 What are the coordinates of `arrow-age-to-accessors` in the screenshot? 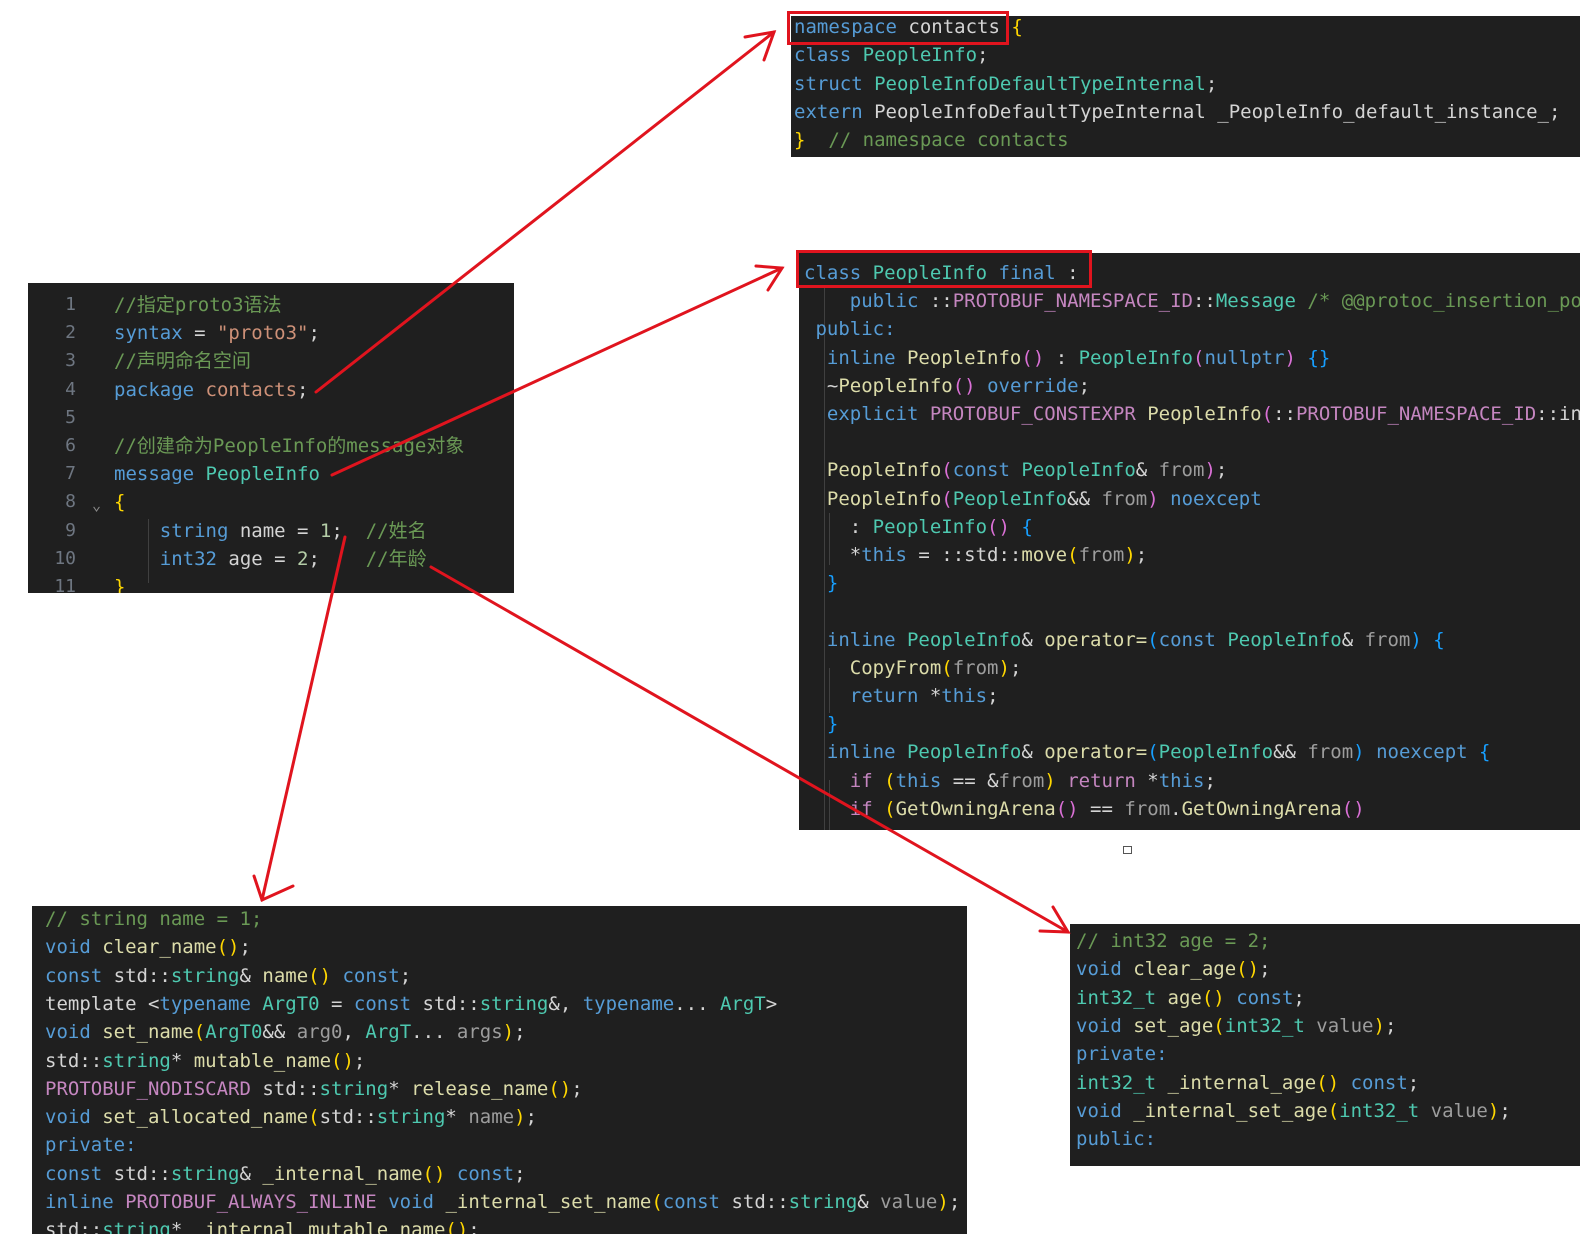 It's located at (749, 749).